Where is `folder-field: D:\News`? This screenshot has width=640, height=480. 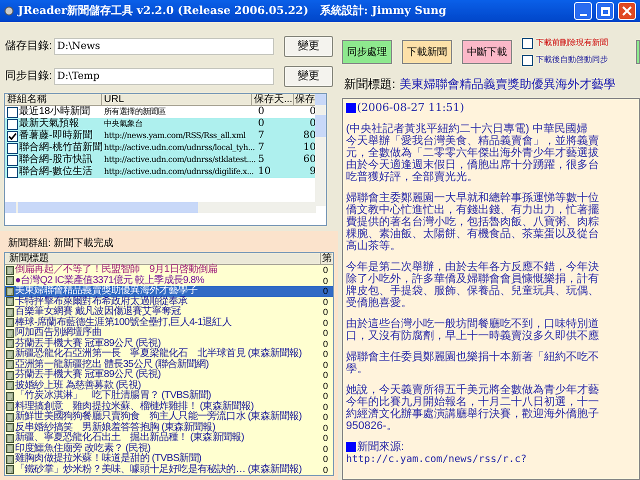 folder-field: D:\News is located at coordinates (164, 46).